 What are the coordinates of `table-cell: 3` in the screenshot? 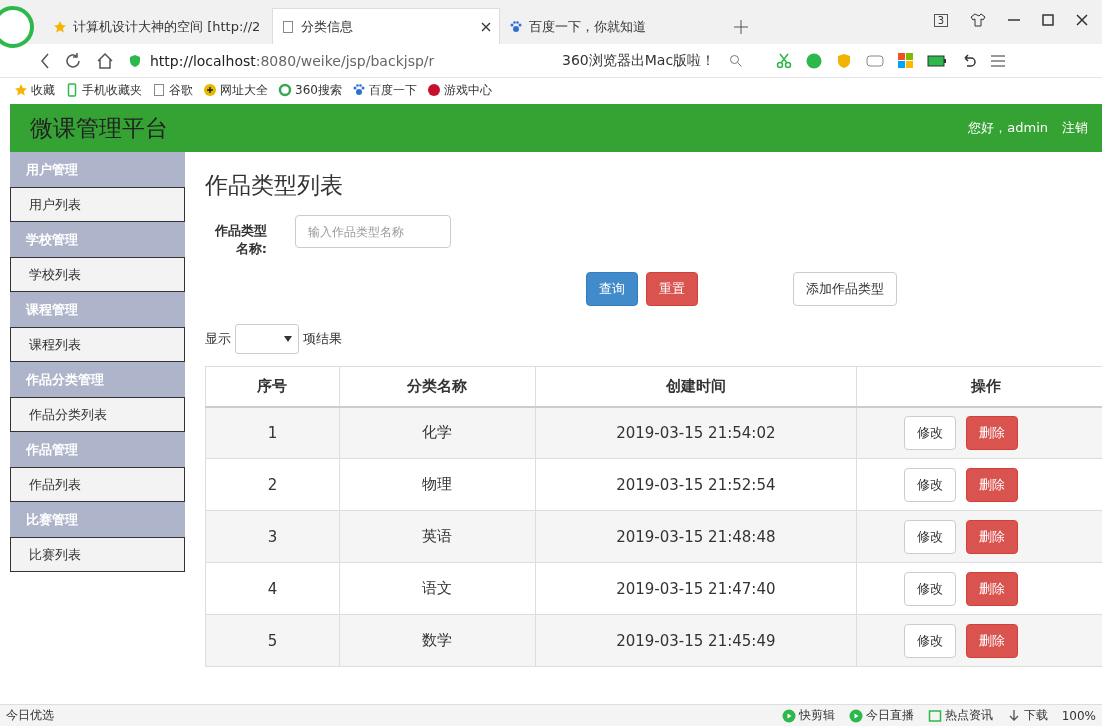 It's located at (272, 536).